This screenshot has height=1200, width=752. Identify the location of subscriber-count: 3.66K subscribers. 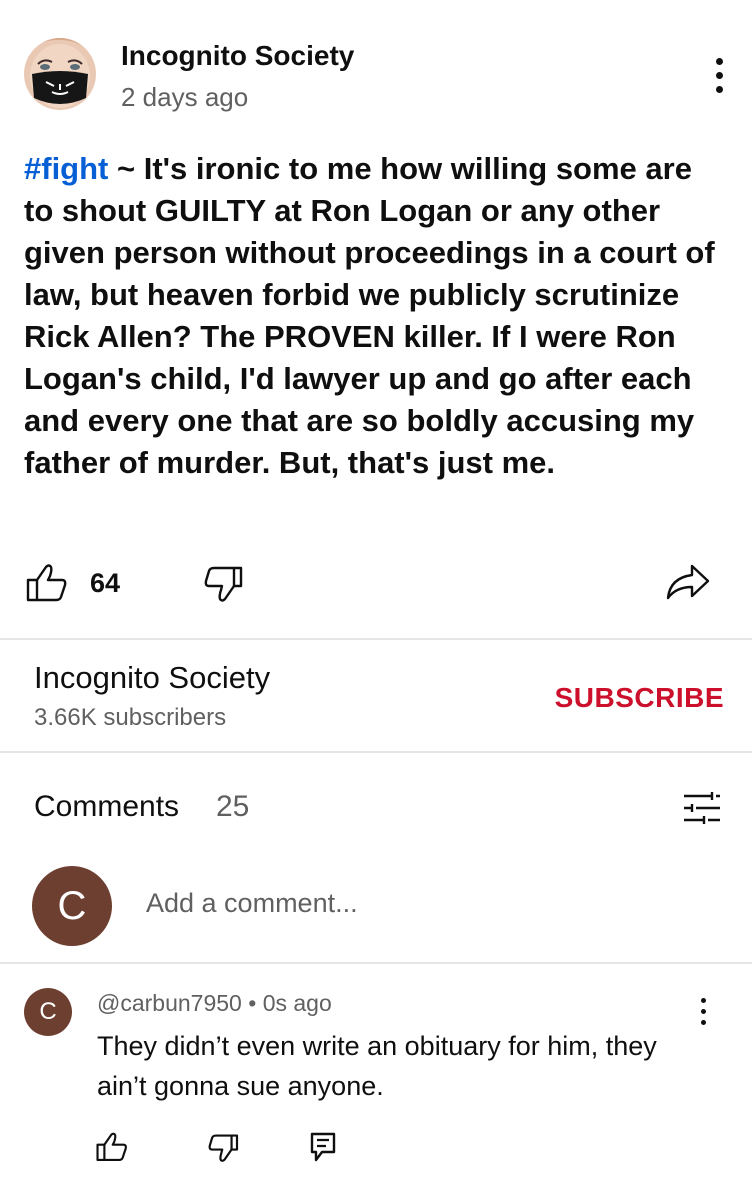
(130, 717).